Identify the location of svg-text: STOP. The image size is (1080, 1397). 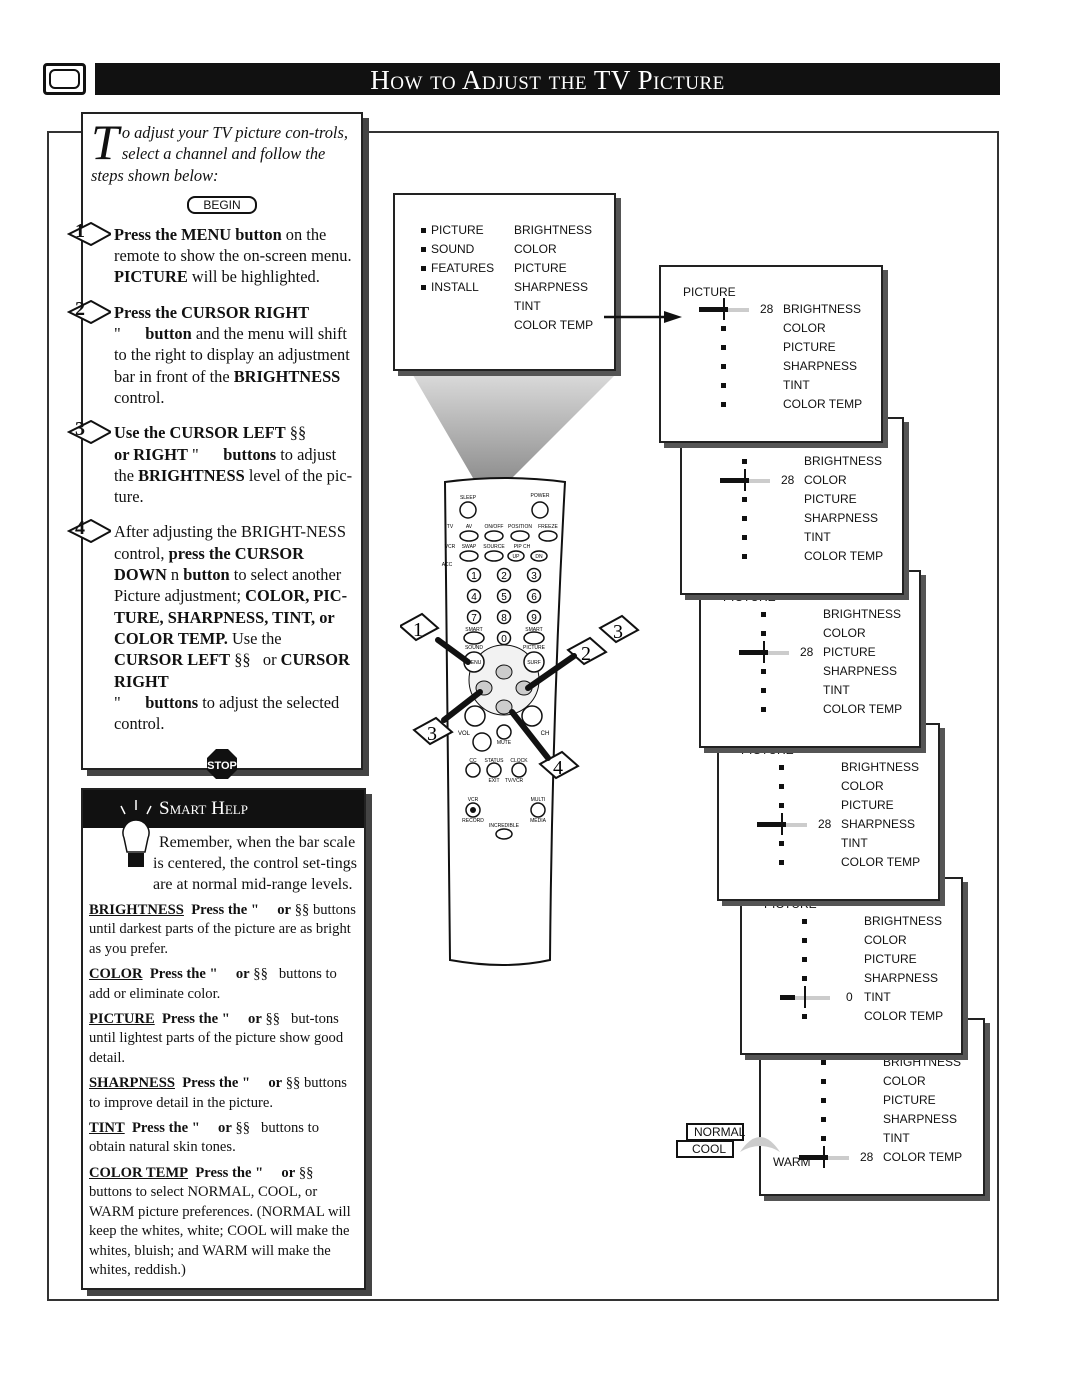
(222, 766).